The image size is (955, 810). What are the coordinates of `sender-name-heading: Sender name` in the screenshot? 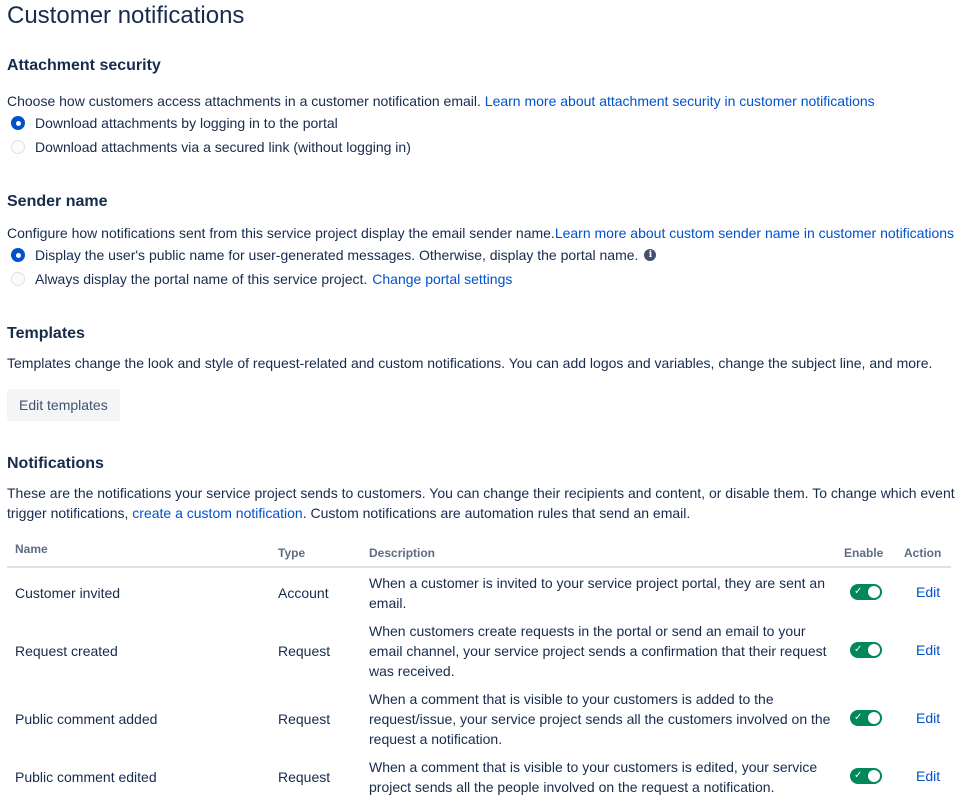 It's located at (57, 201).